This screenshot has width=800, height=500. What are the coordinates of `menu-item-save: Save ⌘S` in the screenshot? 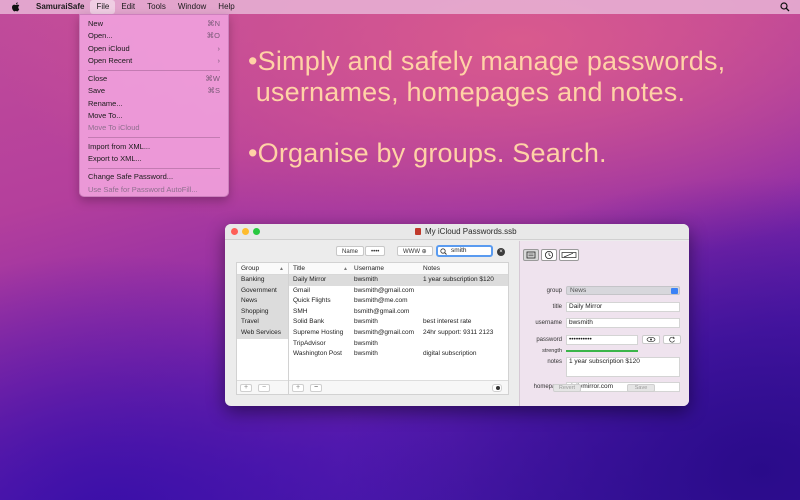 It's located at (154, 91).